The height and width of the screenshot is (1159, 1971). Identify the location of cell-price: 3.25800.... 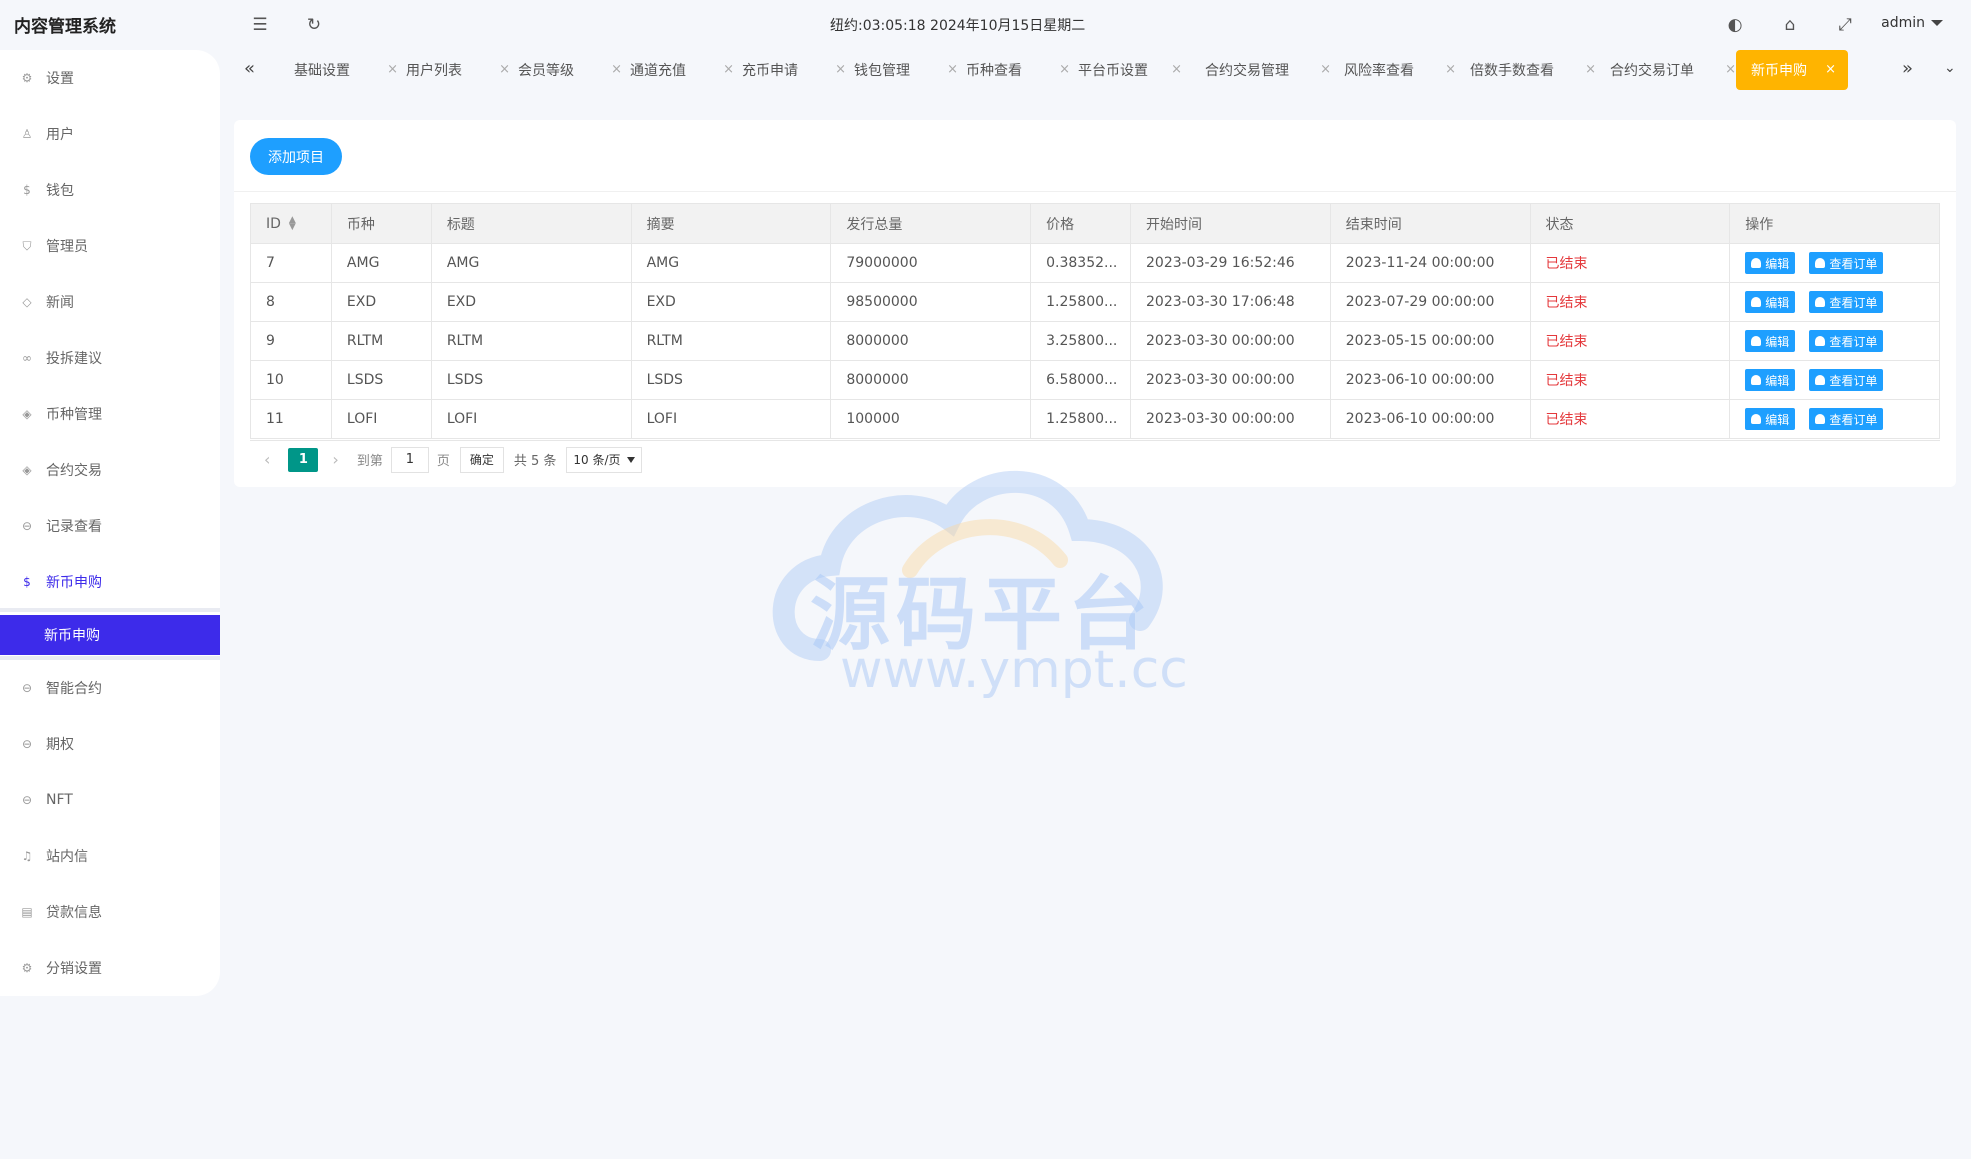
(1080, 341).